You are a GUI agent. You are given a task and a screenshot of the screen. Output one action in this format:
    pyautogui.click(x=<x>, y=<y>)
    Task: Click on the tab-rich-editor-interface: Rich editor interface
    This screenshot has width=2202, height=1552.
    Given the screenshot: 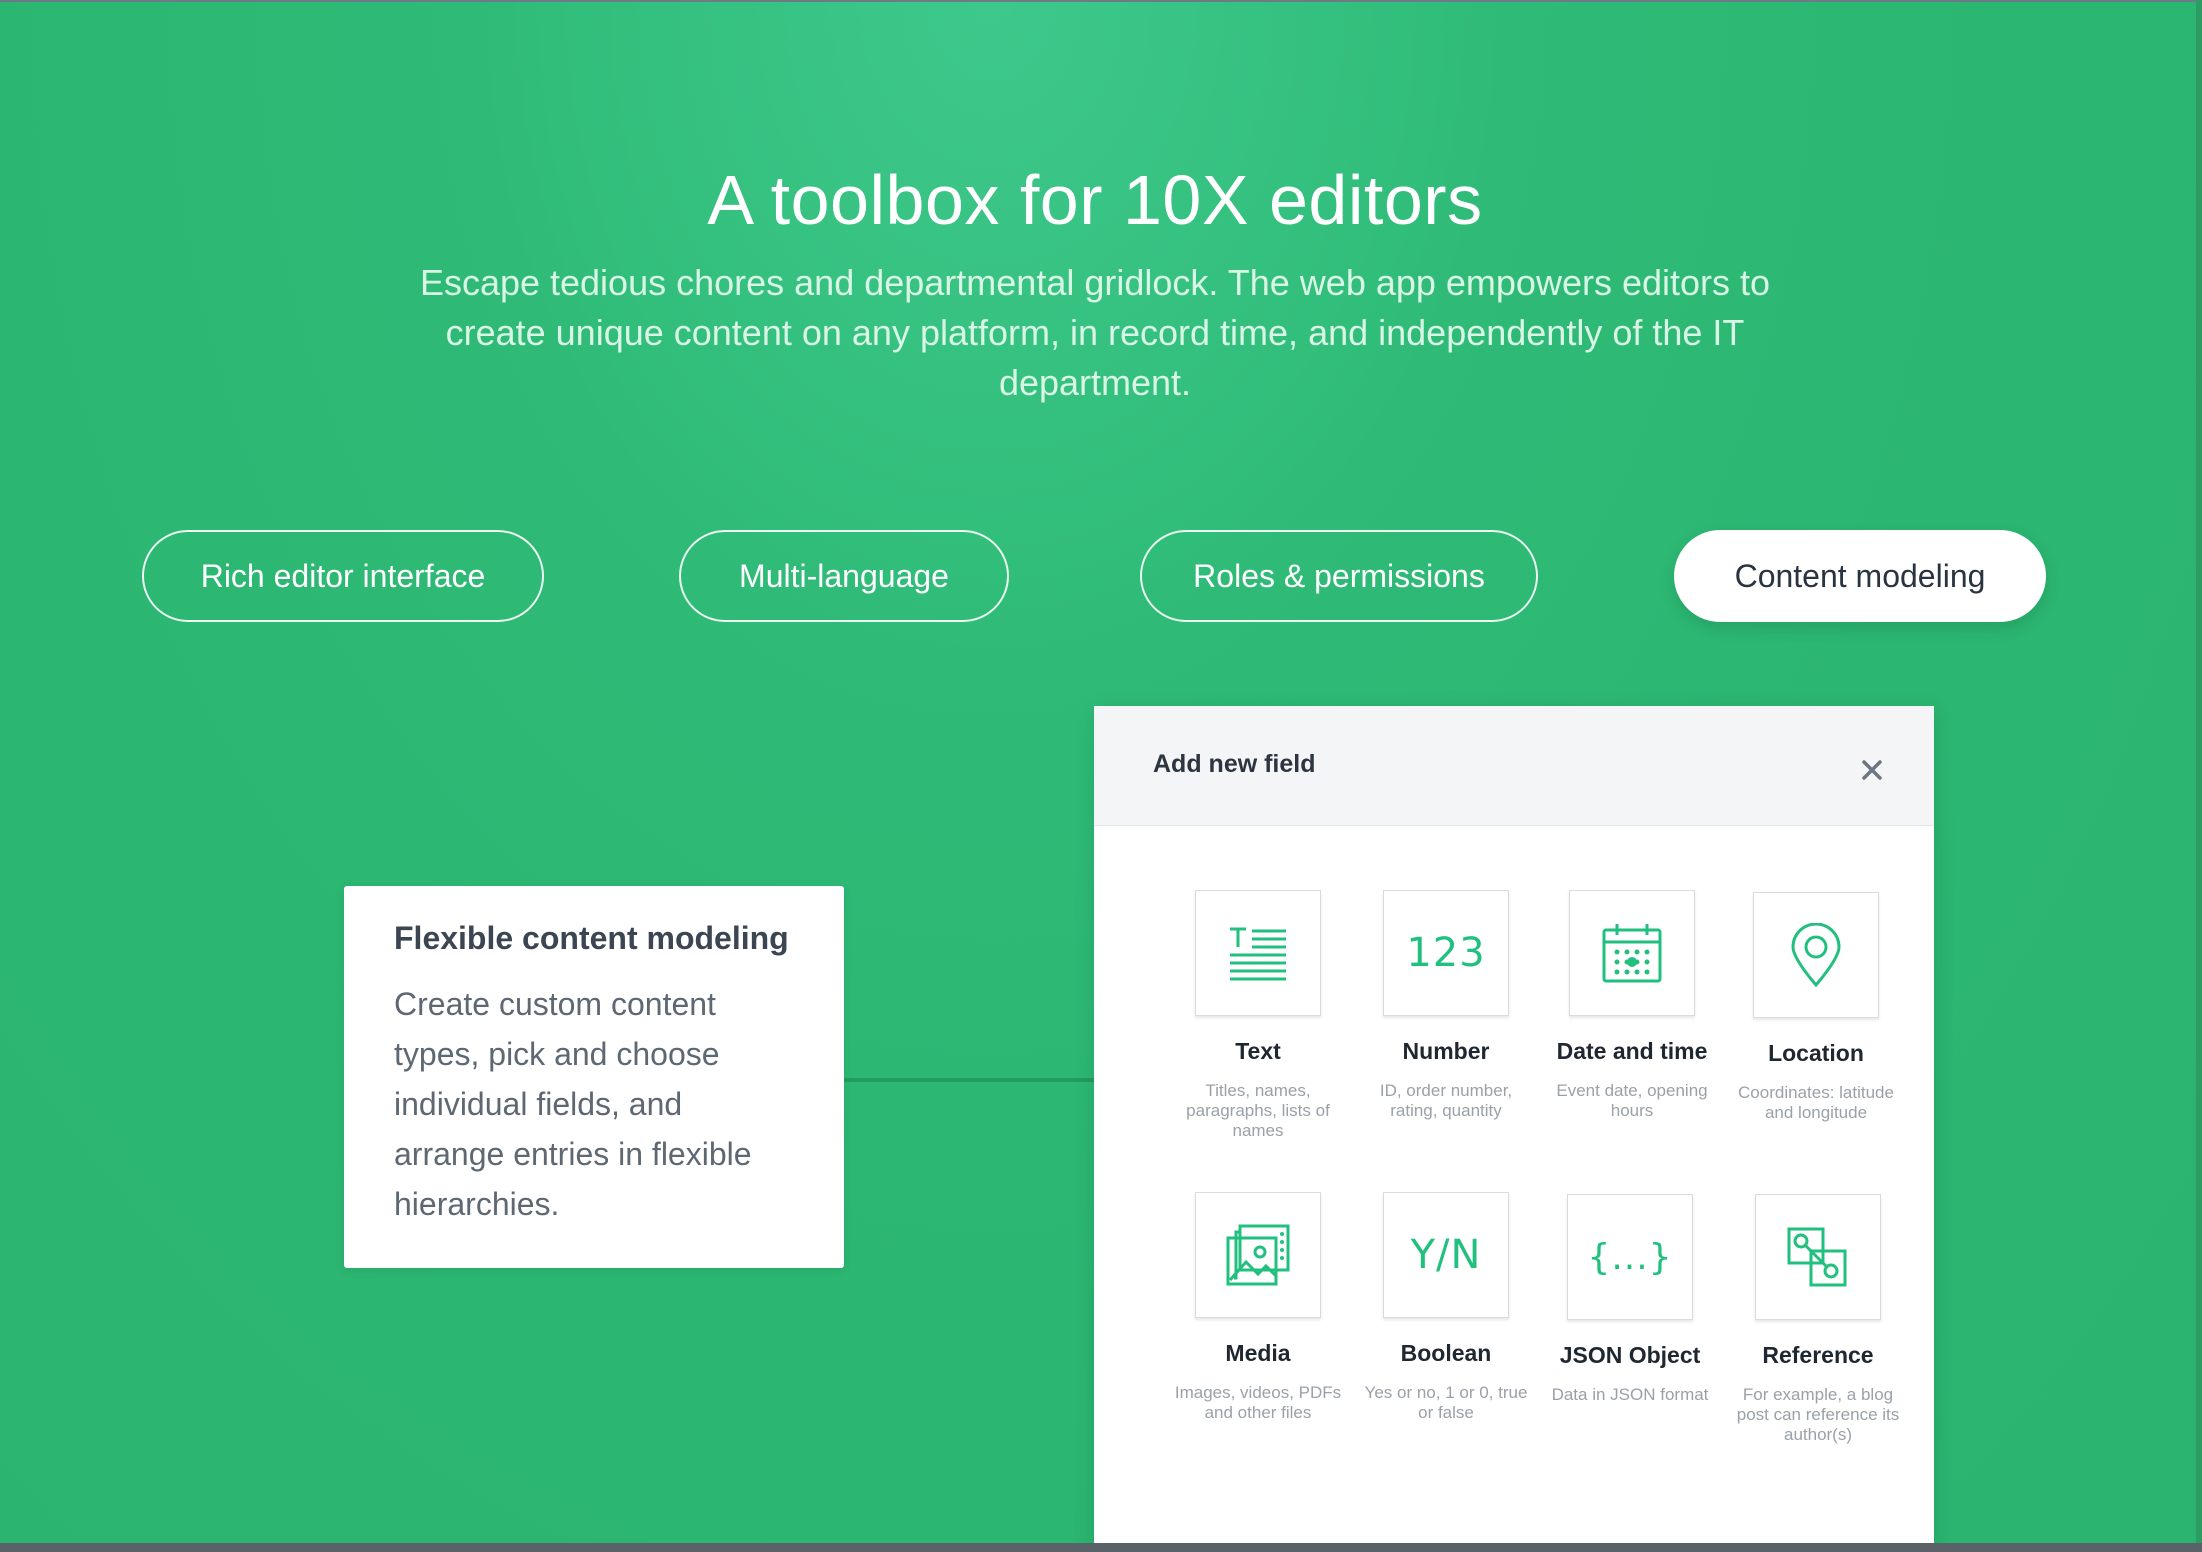 What is the action you would take?
    pyautogui.click(x=343, y=576)
    